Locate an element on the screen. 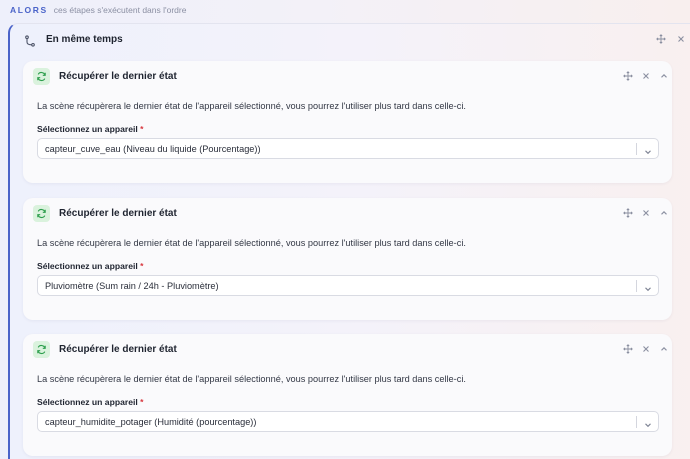 Image resolution: width=690 pixels, height=459 pixels. then-label: ALORS is located at coordinates (29, 10).